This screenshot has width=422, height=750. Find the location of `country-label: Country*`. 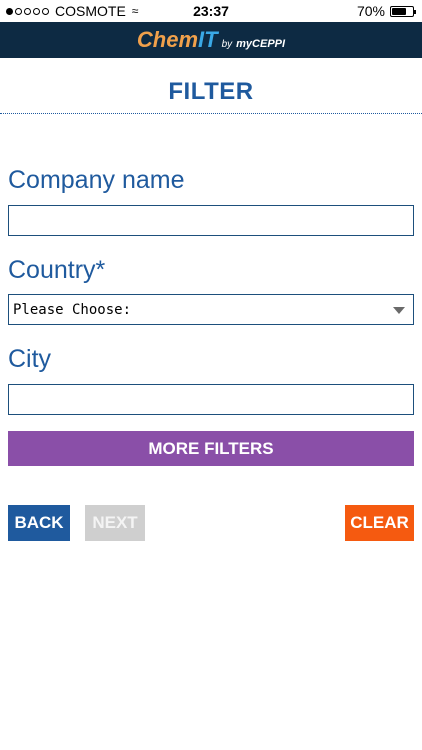

country-label: Country* is located at coordinates (57, 270).